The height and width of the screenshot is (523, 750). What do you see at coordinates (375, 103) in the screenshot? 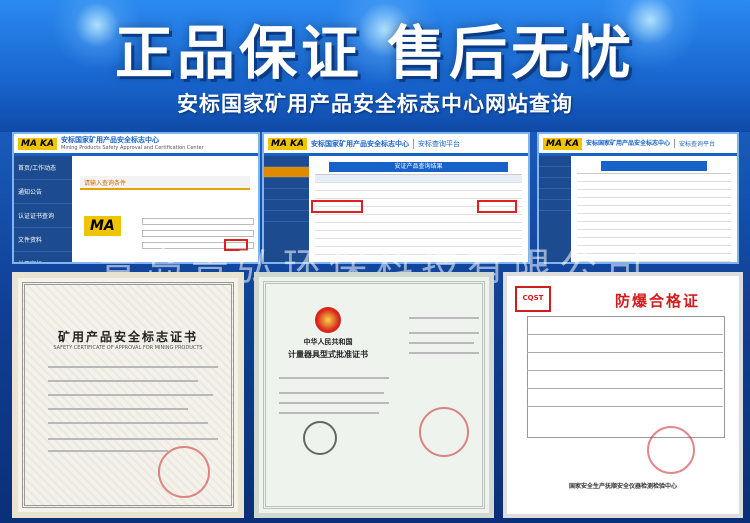
I see `subheadline: 安标国家矿用产品安全标志中心网站查询` at bounding box center [375, 103].